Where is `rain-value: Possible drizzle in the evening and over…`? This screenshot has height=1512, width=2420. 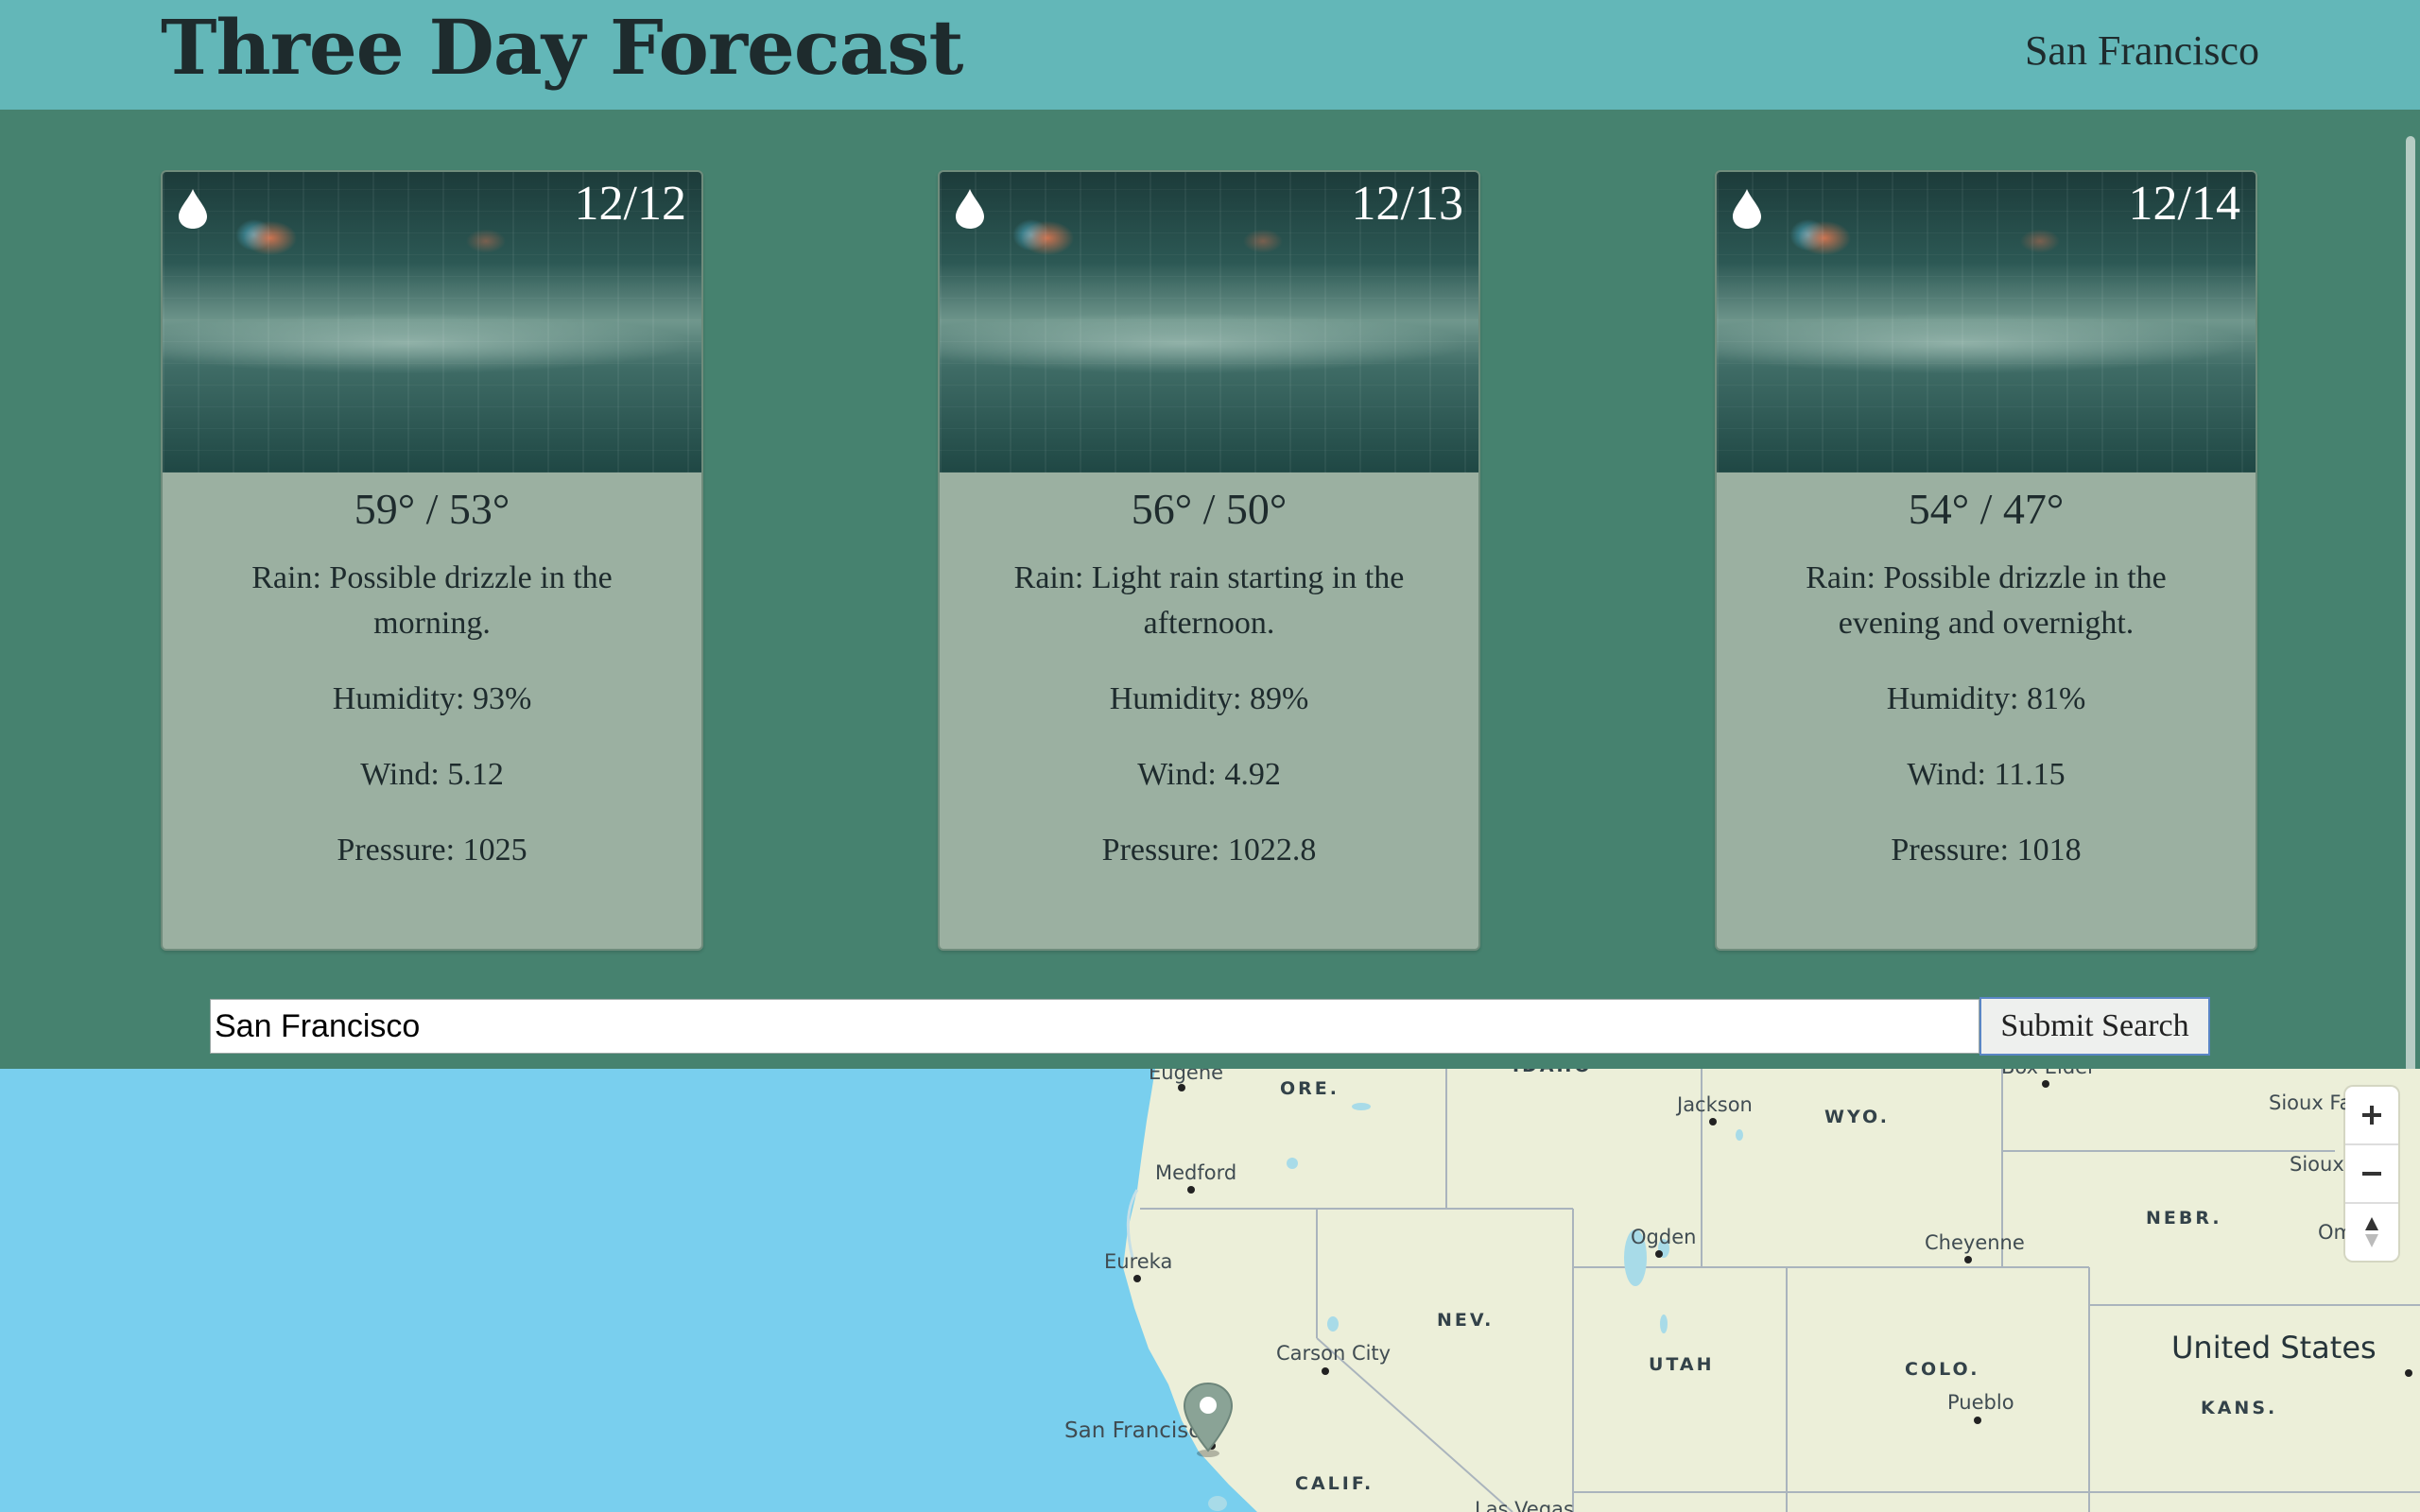
rain-value: Possible drizzle in the evening and over… is located at coordinates (2003, 600).